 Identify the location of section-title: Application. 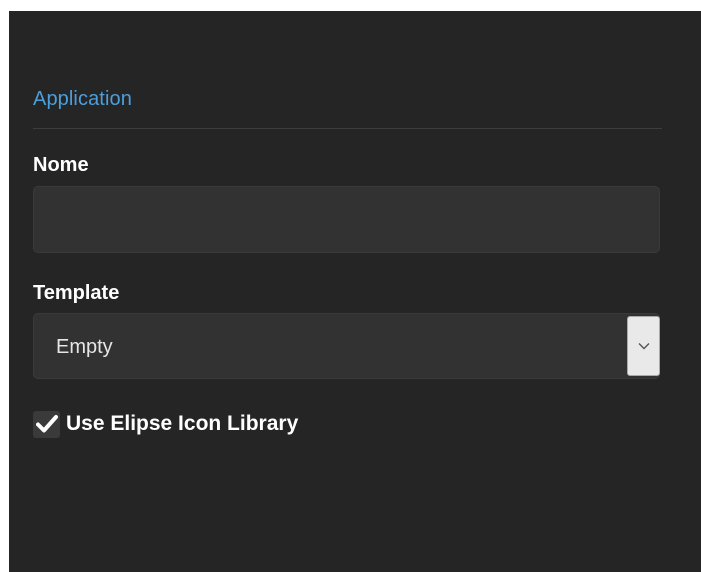
(82, 99).